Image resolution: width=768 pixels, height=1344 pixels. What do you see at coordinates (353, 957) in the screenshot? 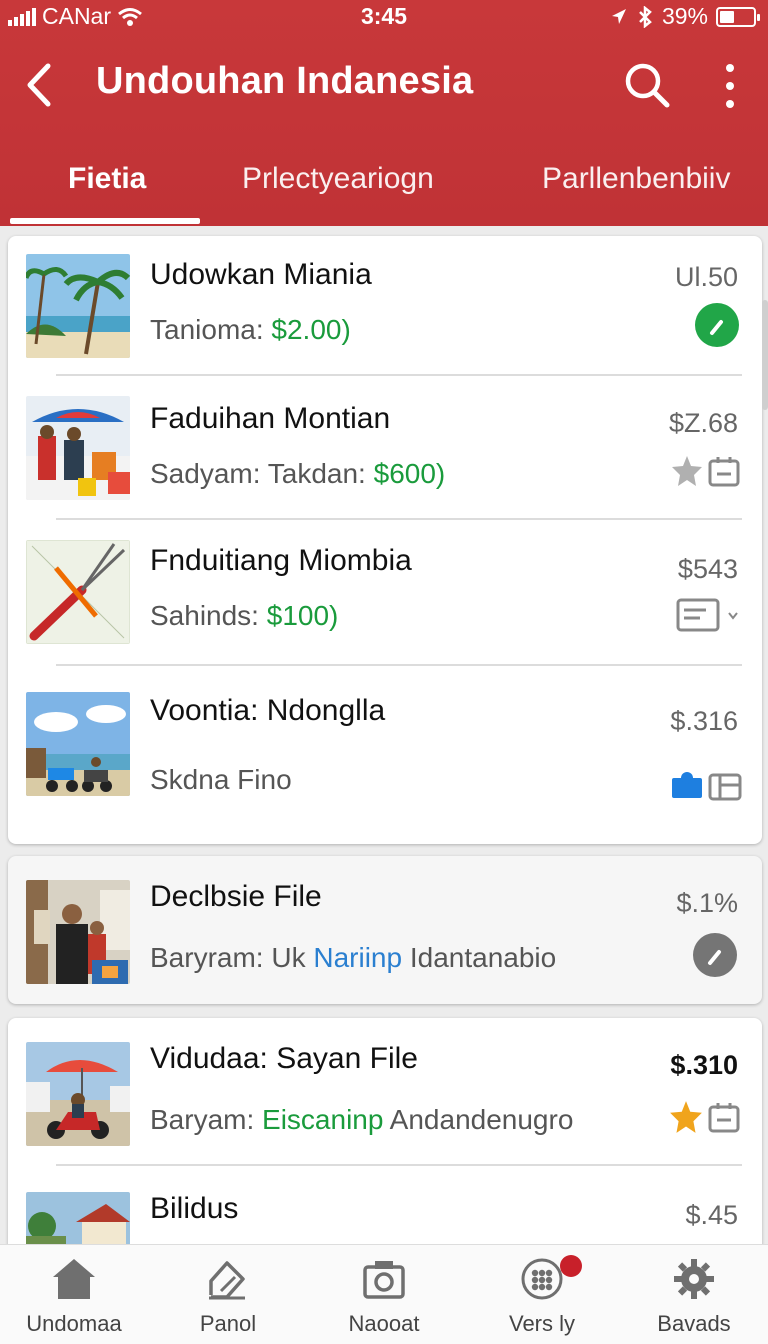
I see `item-subtitle: Baryram: Uk Nariinp Idantanabio` at bounding box center [353, 957].